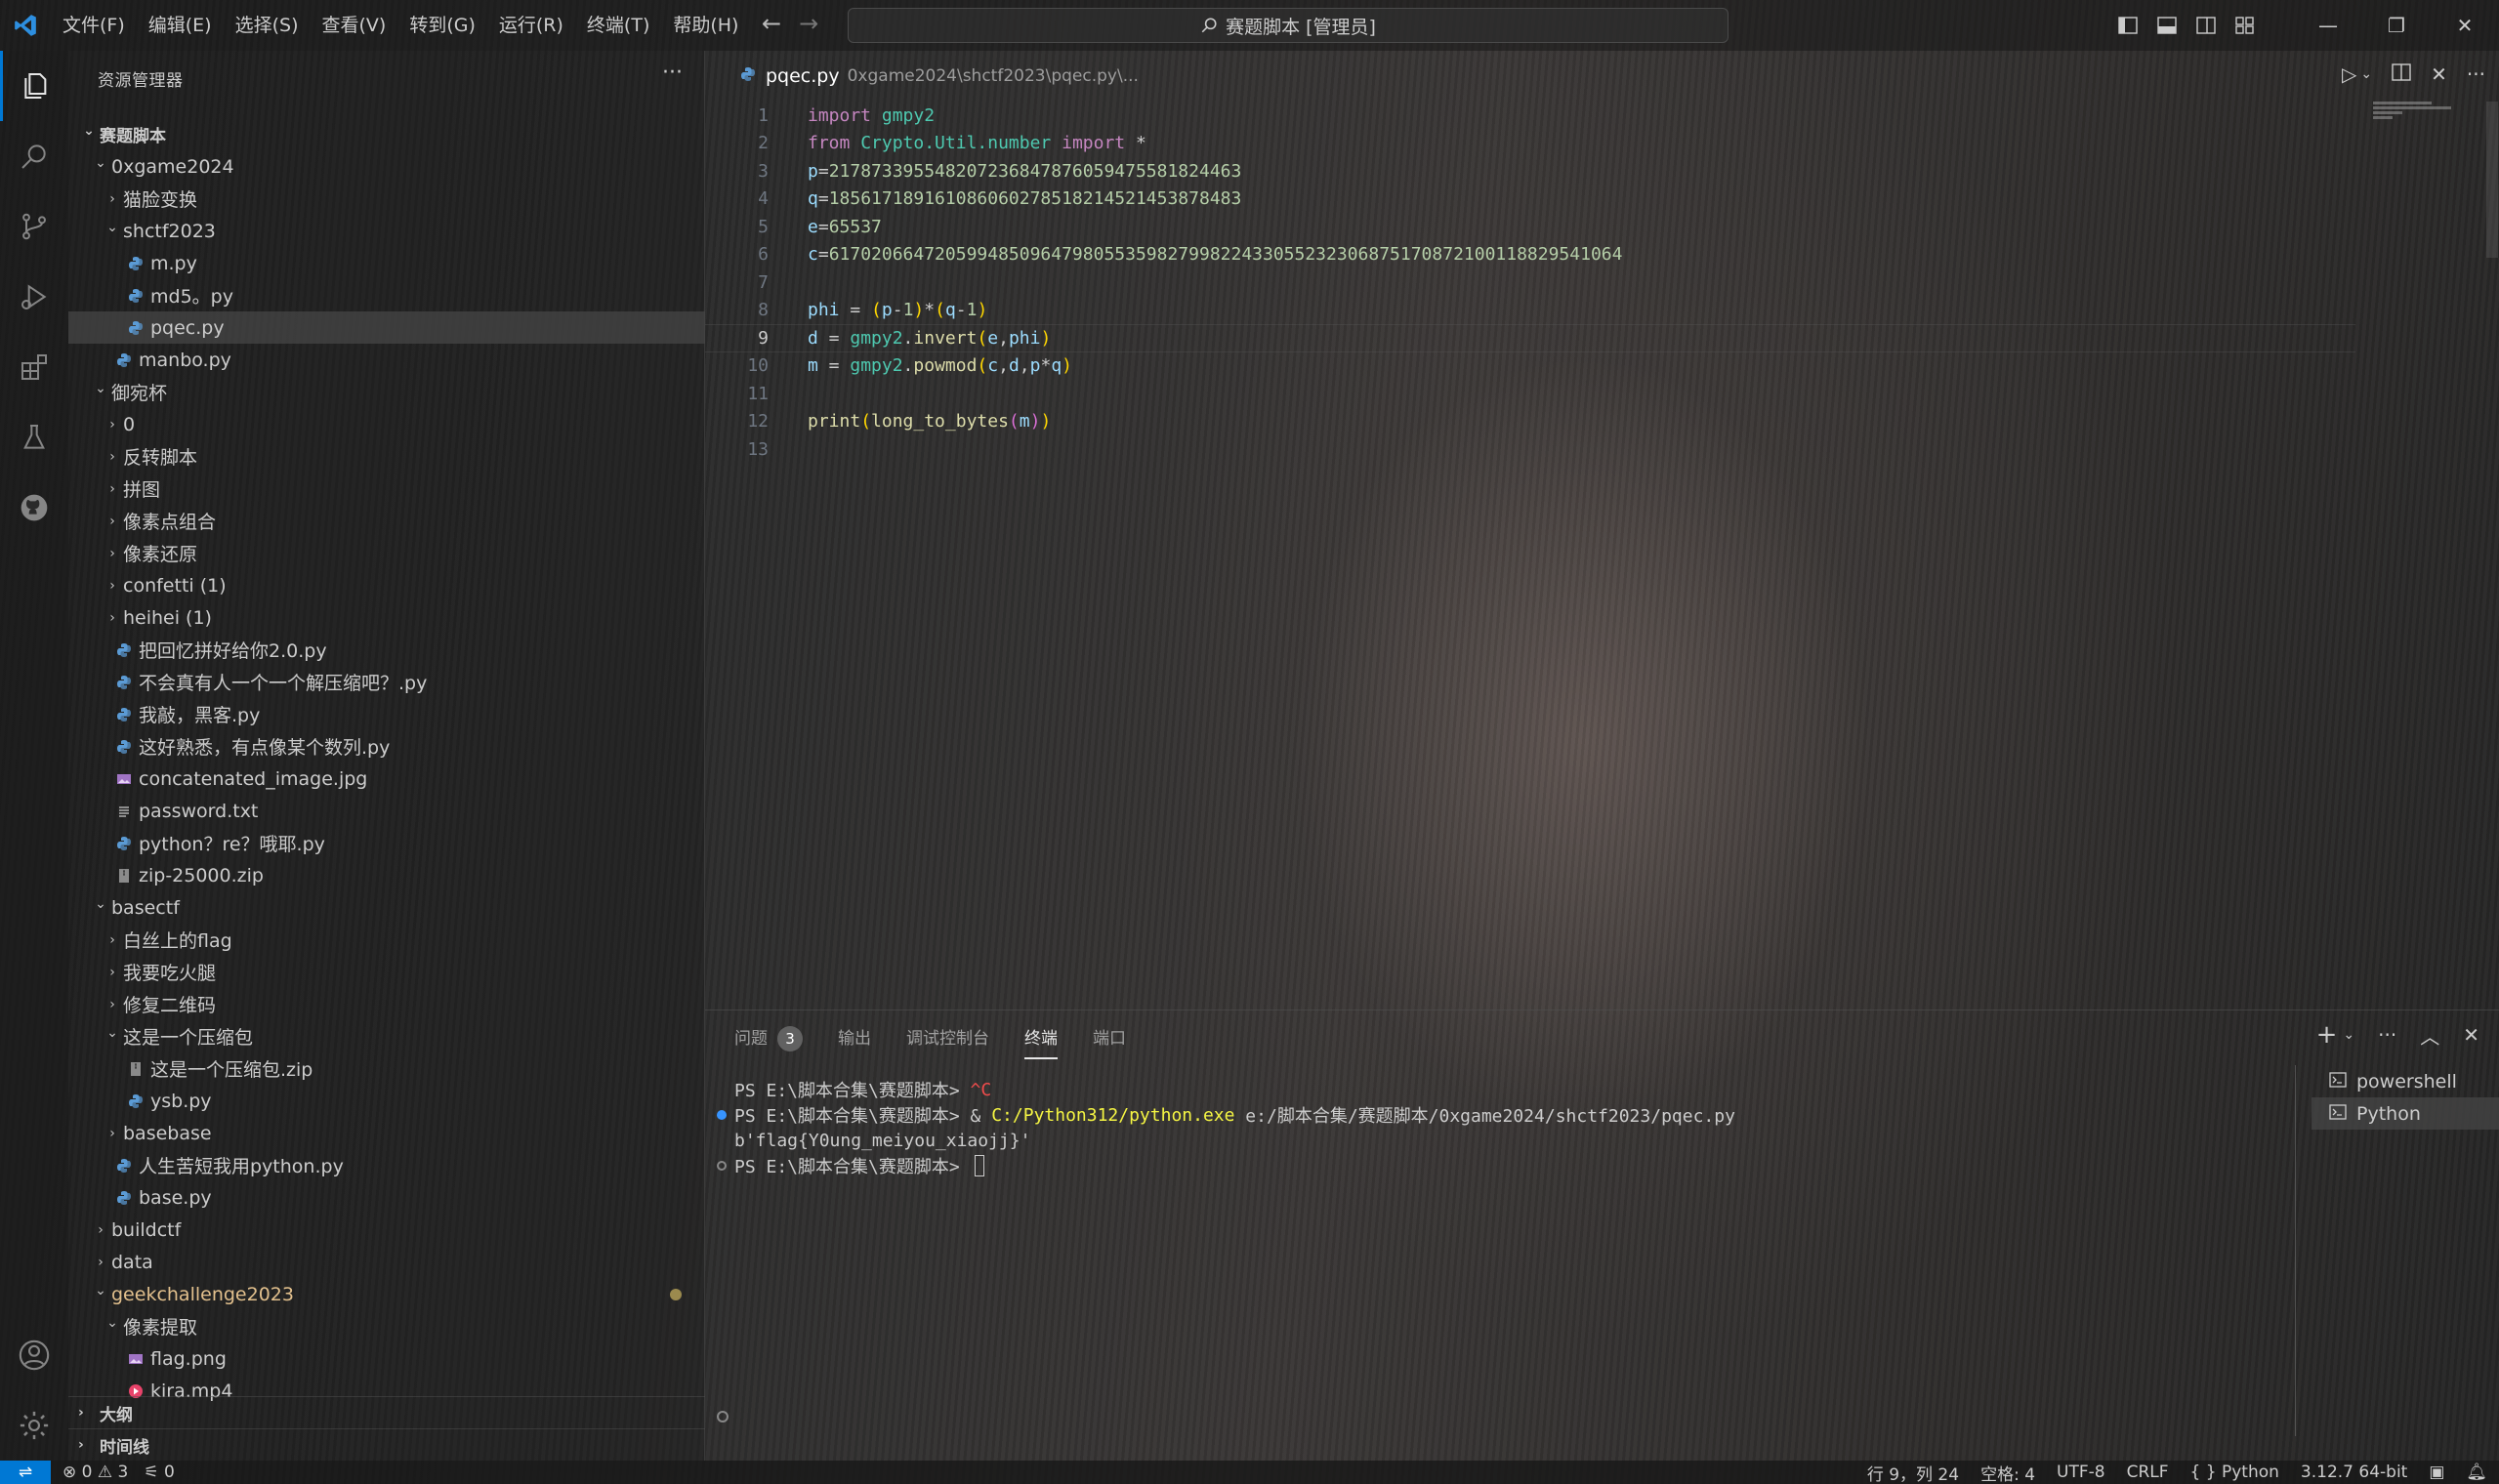 The height and width of the screenshot is (1484, 2499). I want to click on python-interpreter: 3.12.7 64-bit, so click(2354, 1473).